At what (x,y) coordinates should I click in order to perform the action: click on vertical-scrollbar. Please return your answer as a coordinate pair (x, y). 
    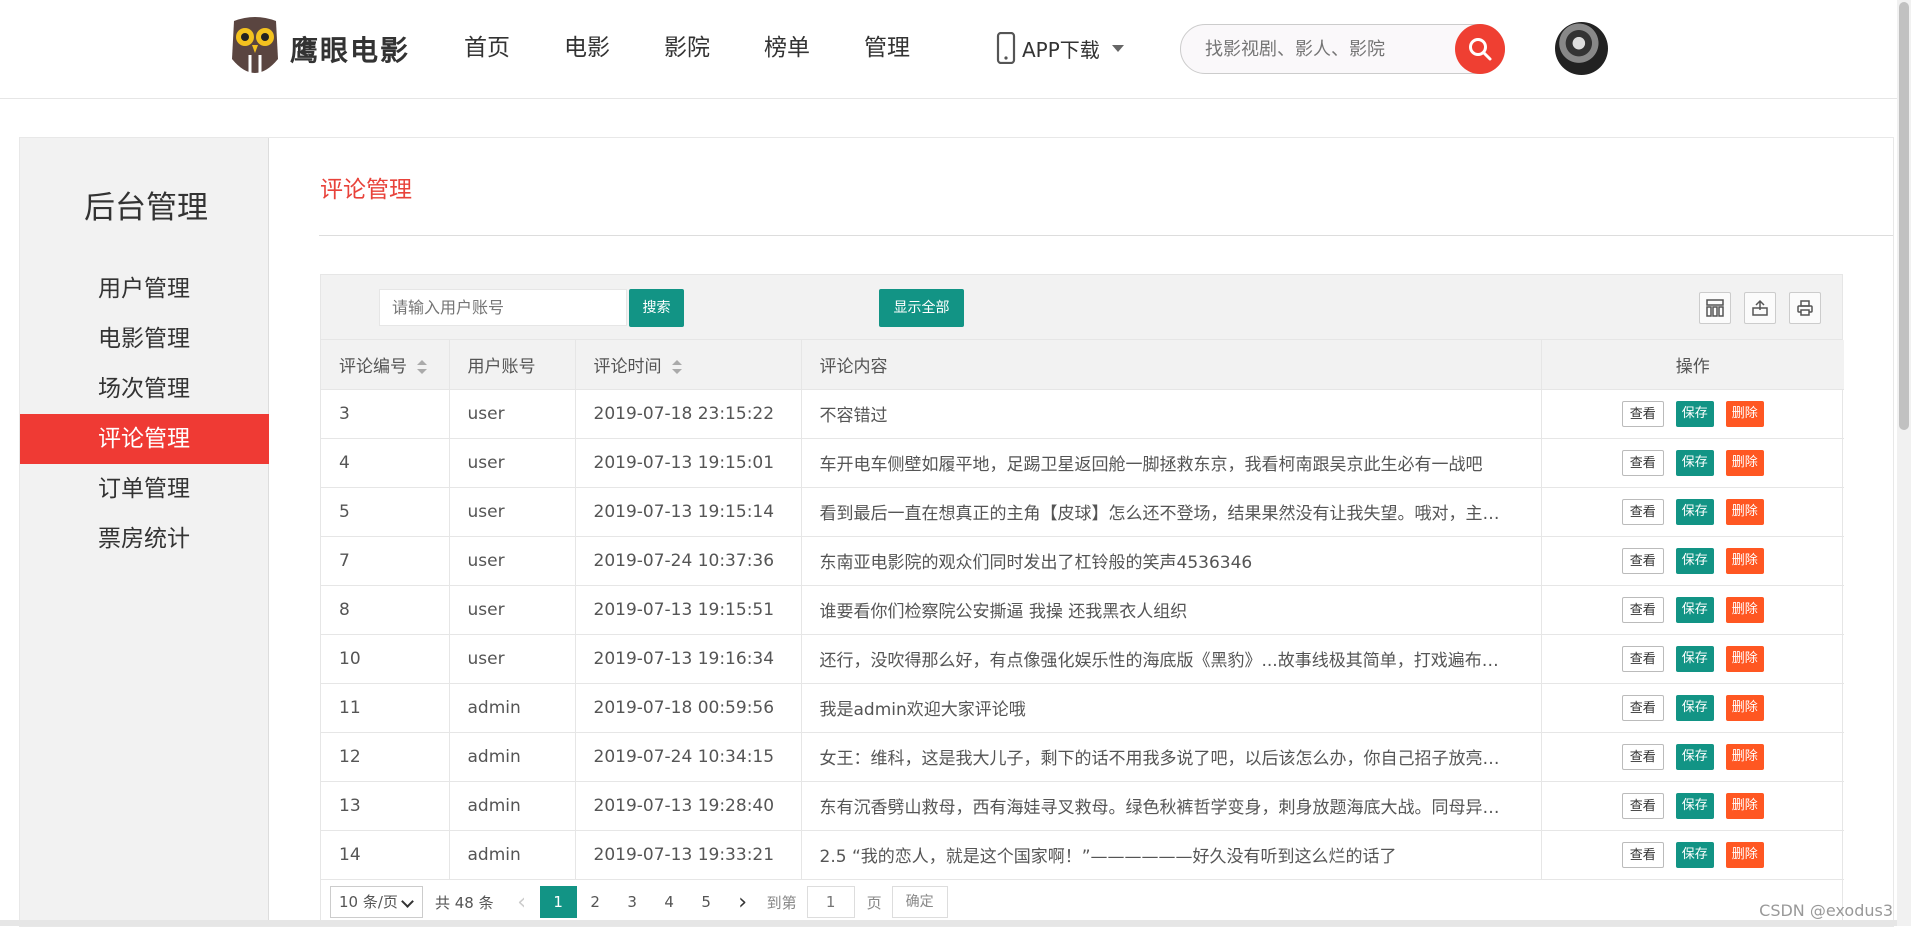
    Looking at the image, I should click on (1904, 463).